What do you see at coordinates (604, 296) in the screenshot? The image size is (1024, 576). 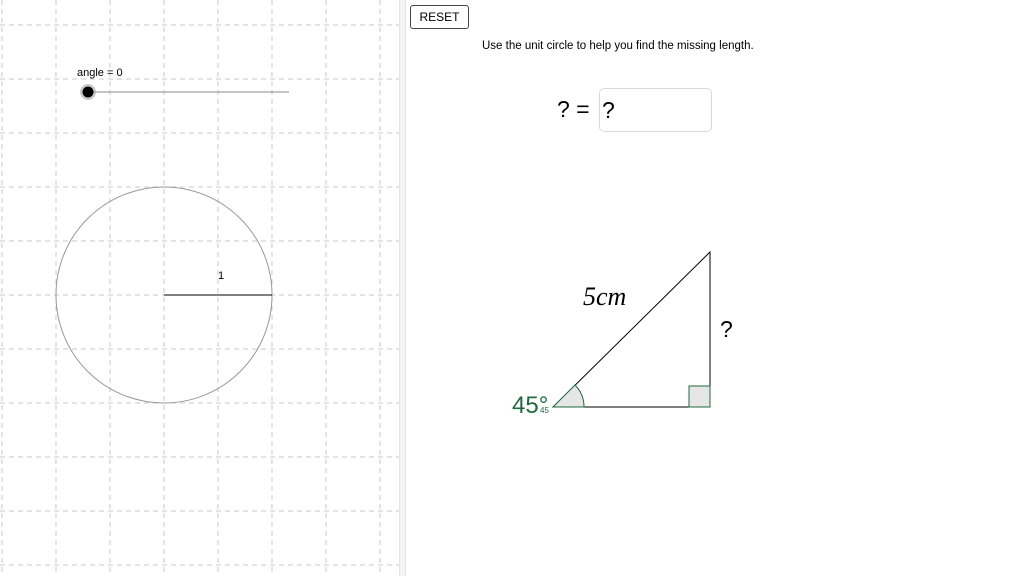 I see `hypotenuse-label: 5cm` at bounding box center [604, 296].